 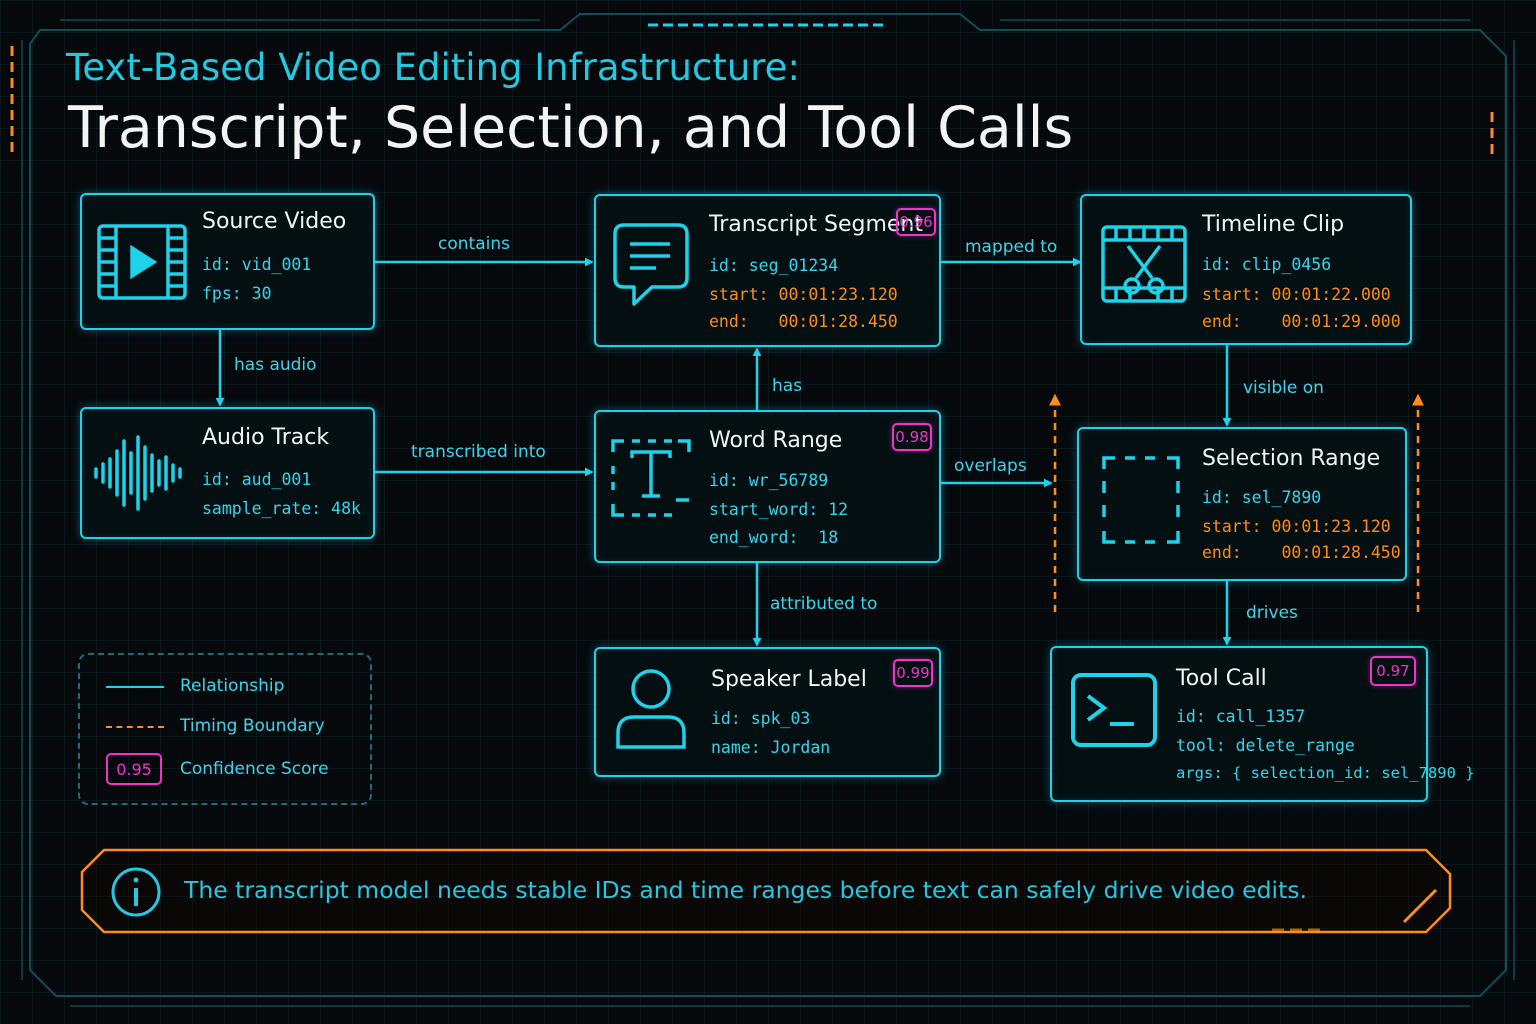 I want to click on edge-label-overlaps: overlaps, so click(x=990, y=466).